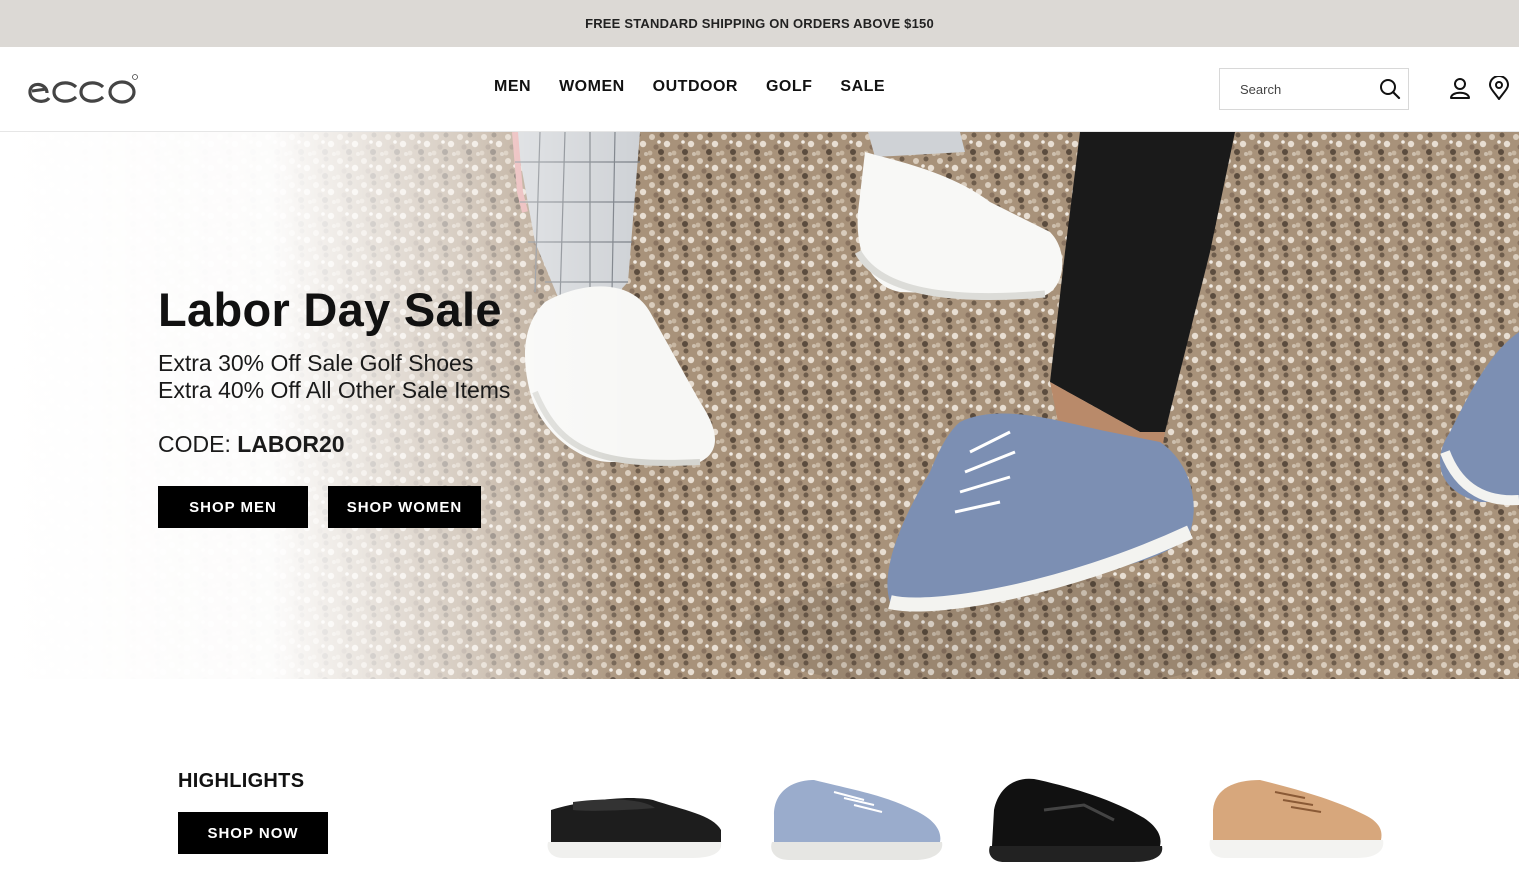  I want to click on store-locator-icon, so click(1499, 88).